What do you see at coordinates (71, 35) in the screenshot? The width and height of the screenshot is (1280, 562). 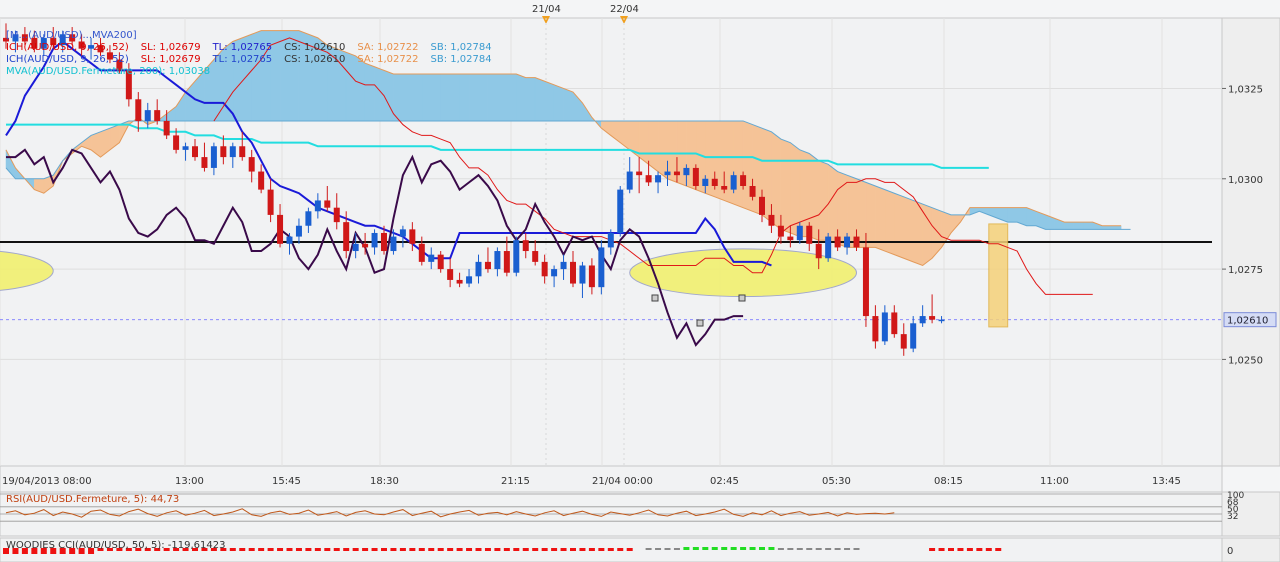 I see `legend-line-1: [M...(AUD/USD)...MVA200]` at bounding box center [71, 35].